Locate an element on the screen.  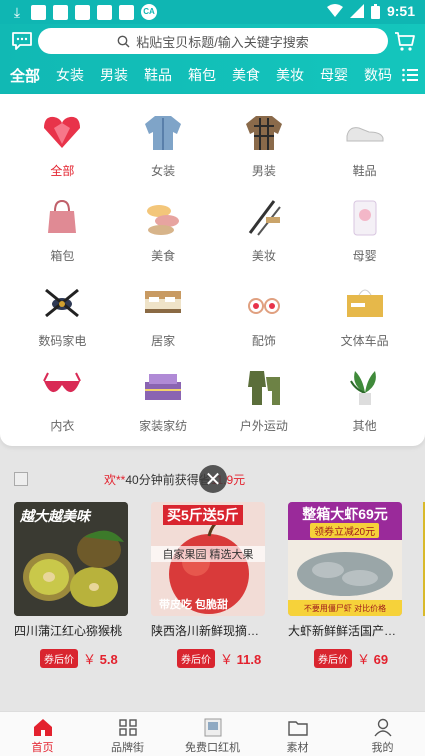
category-grid-label: 其他 is located at coordinates (364, 426).